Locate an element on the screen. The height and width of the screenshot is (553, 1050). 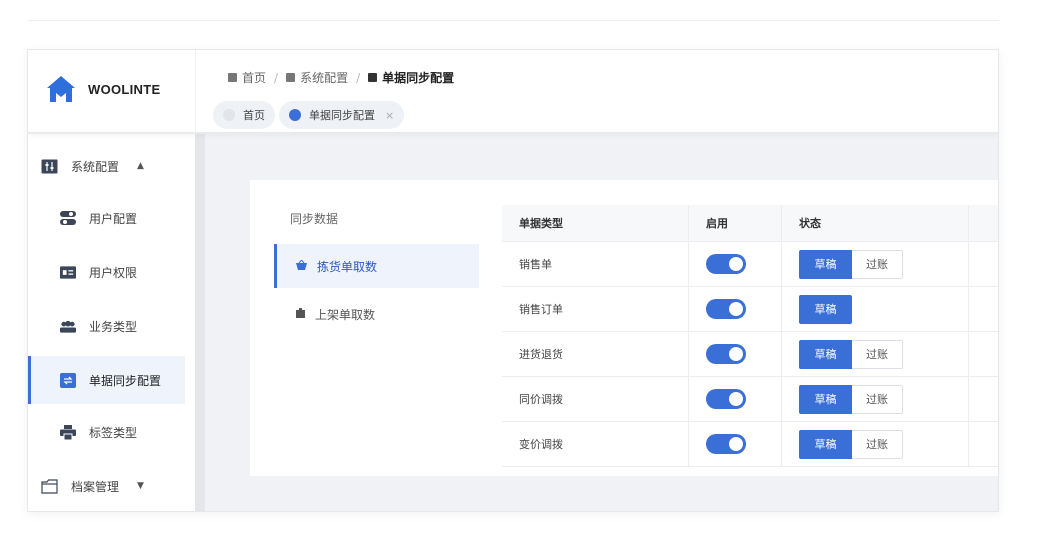
breadcrumb: 首页 / 系统配置 / 单据同步配置 is located at coordinates (341, 77).